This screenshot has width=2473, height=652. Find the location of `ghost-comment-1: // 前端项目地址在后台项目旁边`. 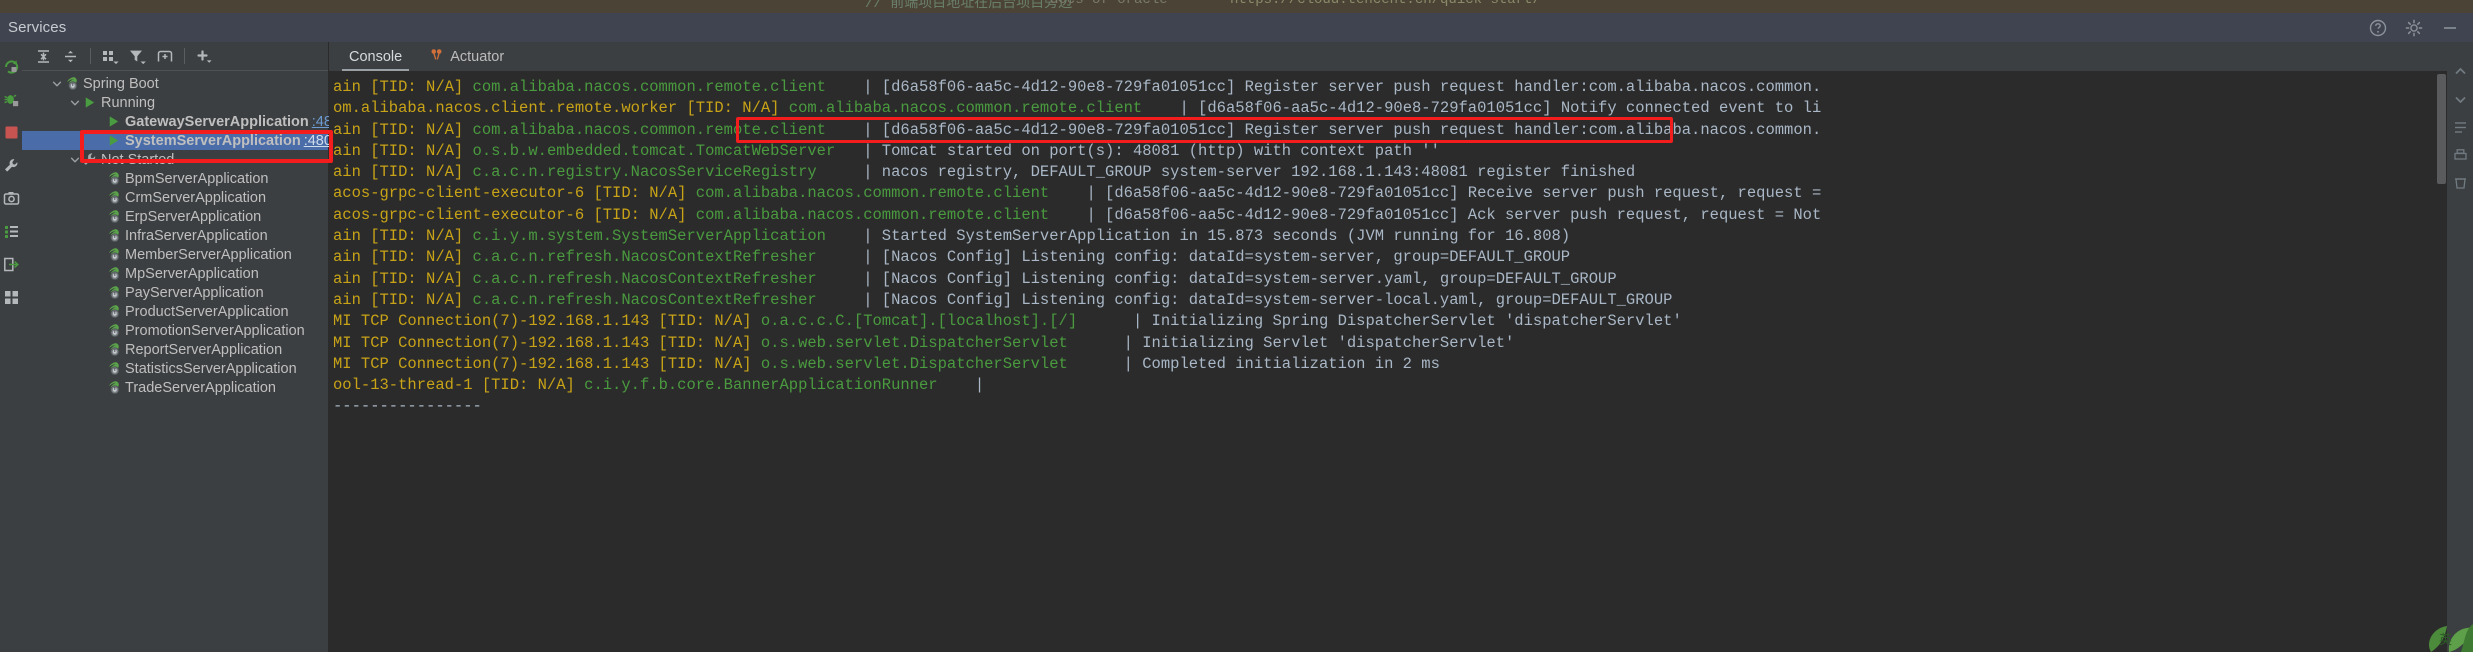

ghost-comment-1: // 前端项目地址在后台项目旁边 is located at coordinates (969, 6).